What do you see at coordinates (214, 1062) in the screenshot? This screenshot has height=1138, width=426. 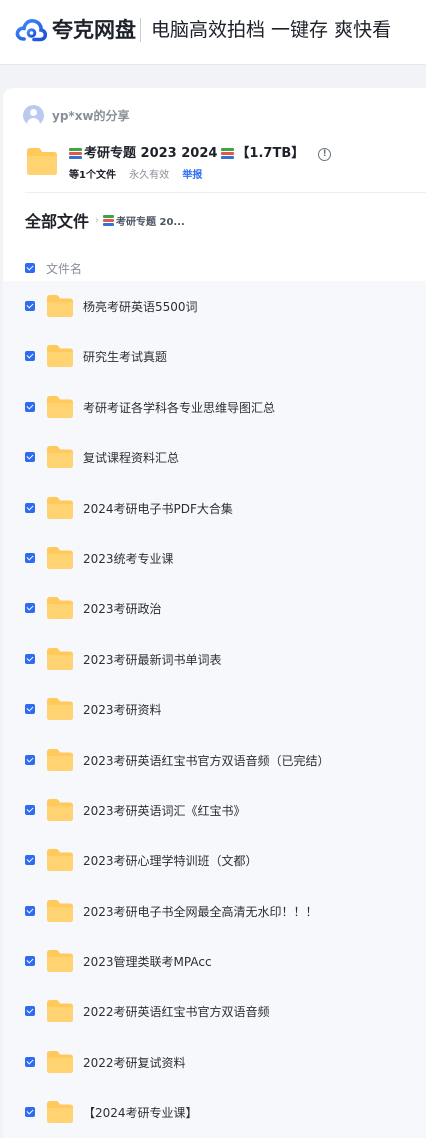 I see `file-row: 2022考研复试资料` at bounding box center [214, 1062].